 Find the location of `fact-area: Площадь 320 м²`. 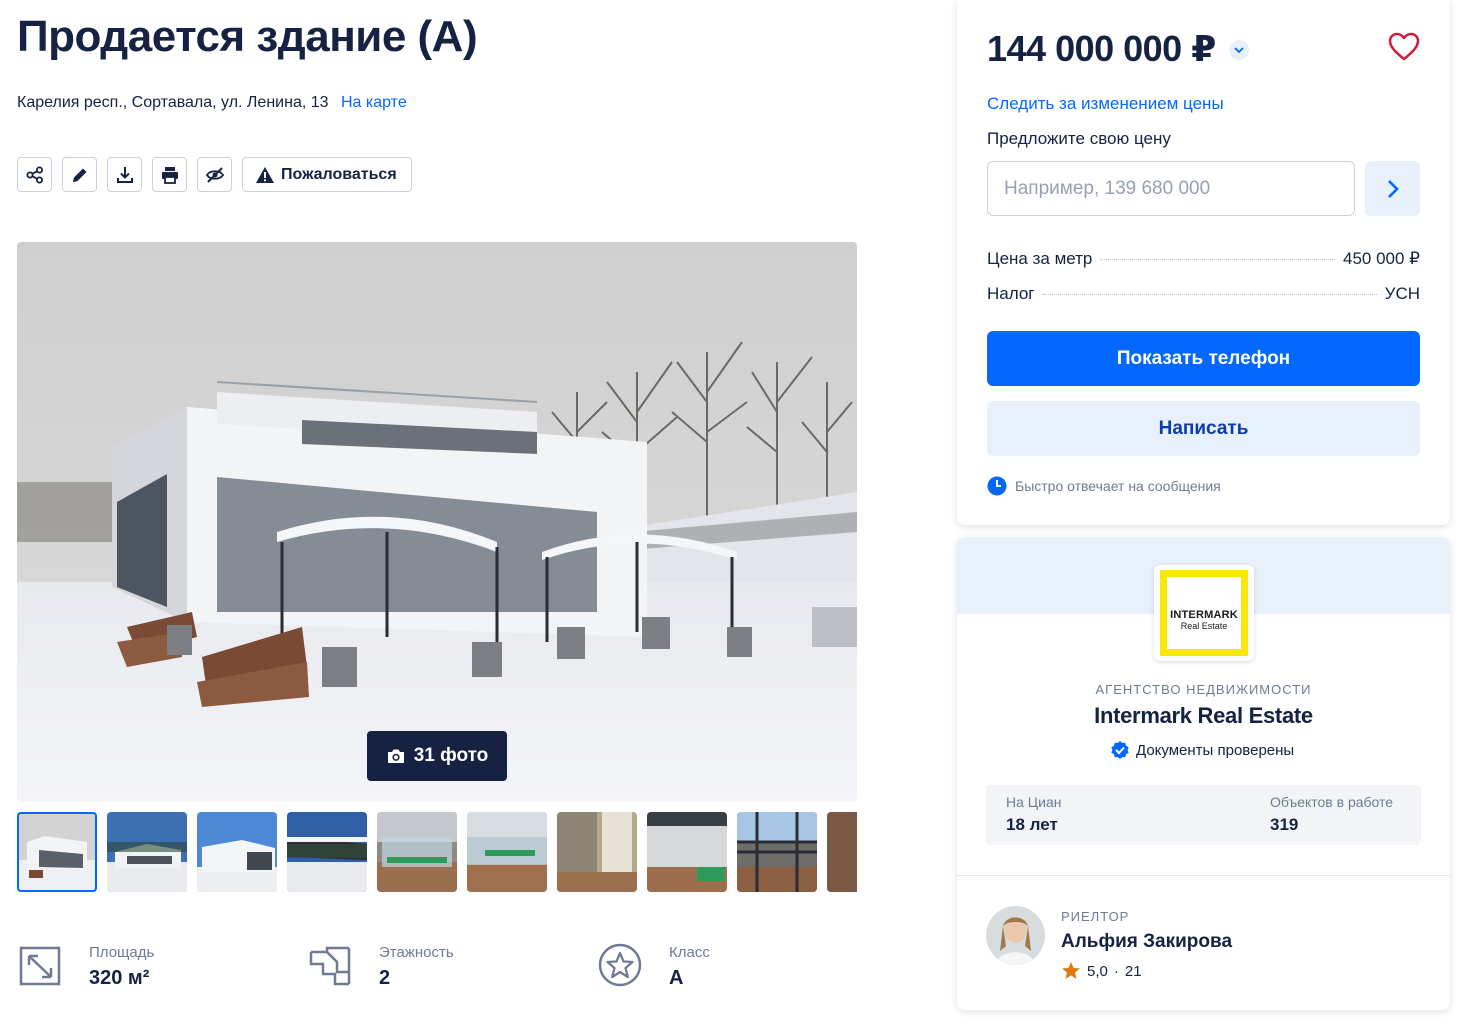

fact-area: Площадь 320 м² is located at coordinates (85, 965).